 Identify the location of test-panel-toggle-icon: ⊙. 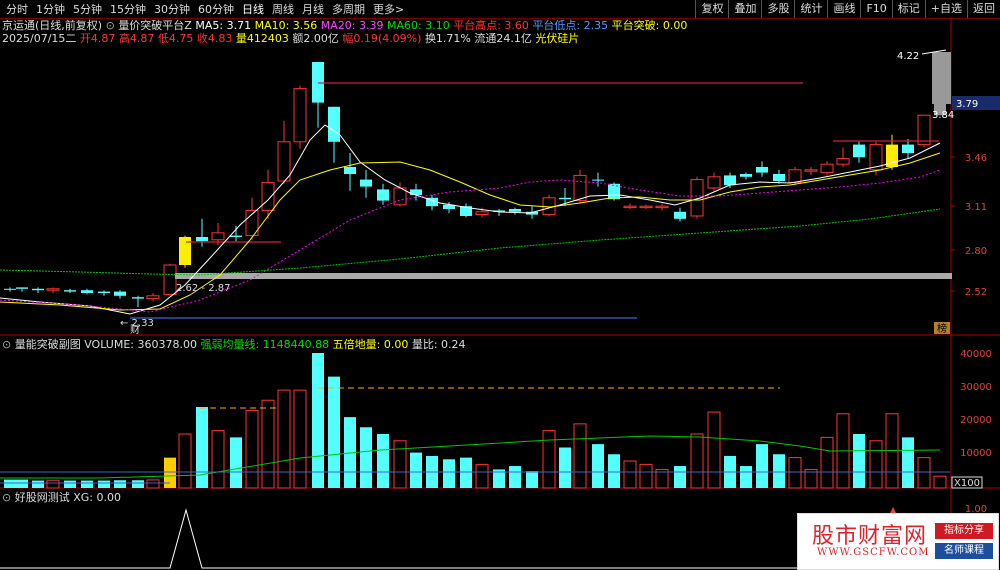
(6, 497).